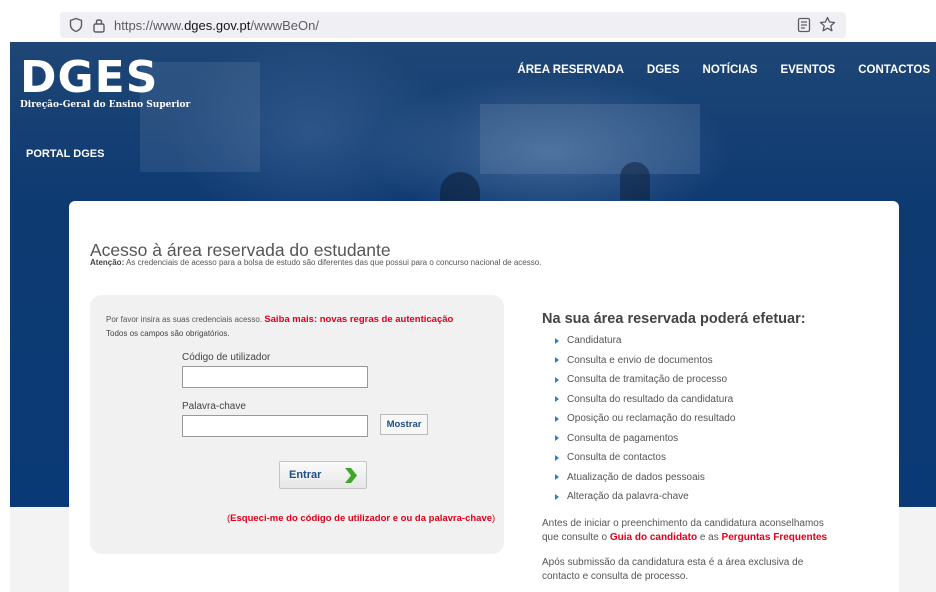 Image resolution: width=936 pixels, height=592 pixels. I want to click on nav-item-noticias: NOTÍCIAS, so click(730, 70).